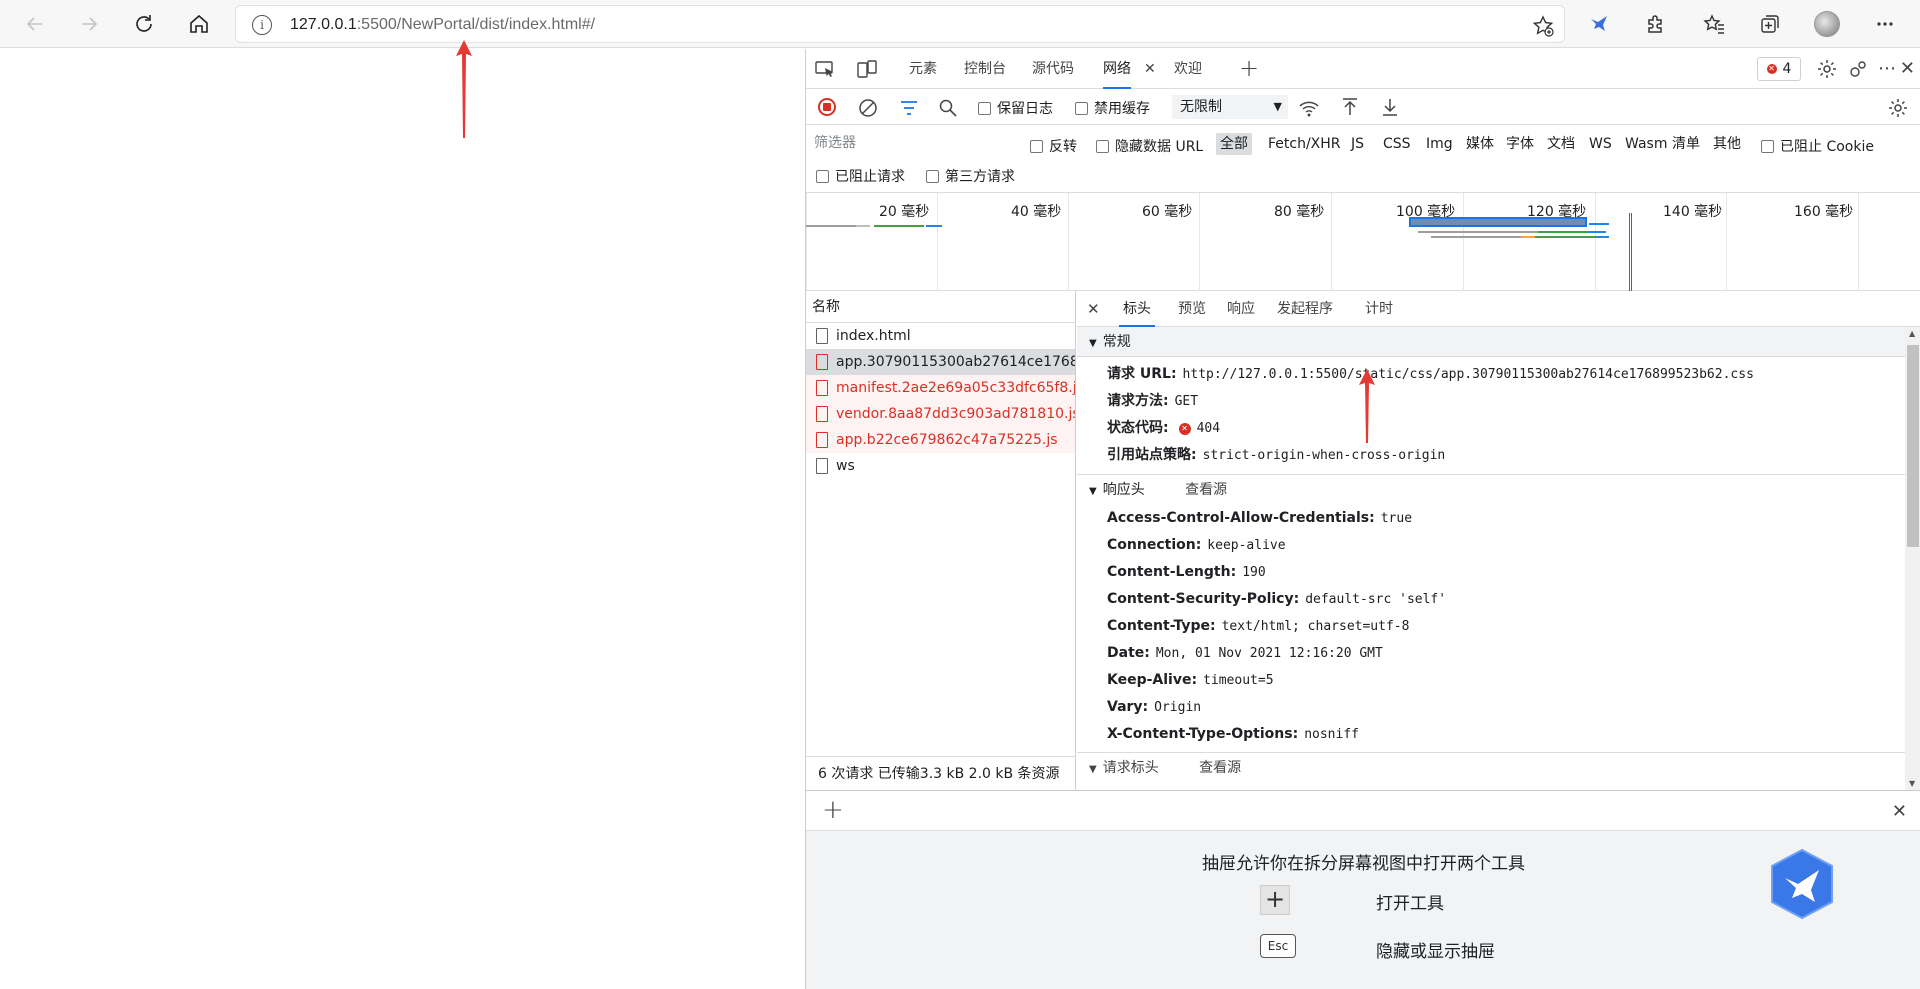 Image resolution: width=1920 pixels, height=989 pixels. Describe the element at coordinates (1363, 69) in the screenshot. I see `devtools-tab-bar: 元素 控制台 源代码 网络 ✕ 欢迎 + ✕ 4 ⋯ ✕` at that location.